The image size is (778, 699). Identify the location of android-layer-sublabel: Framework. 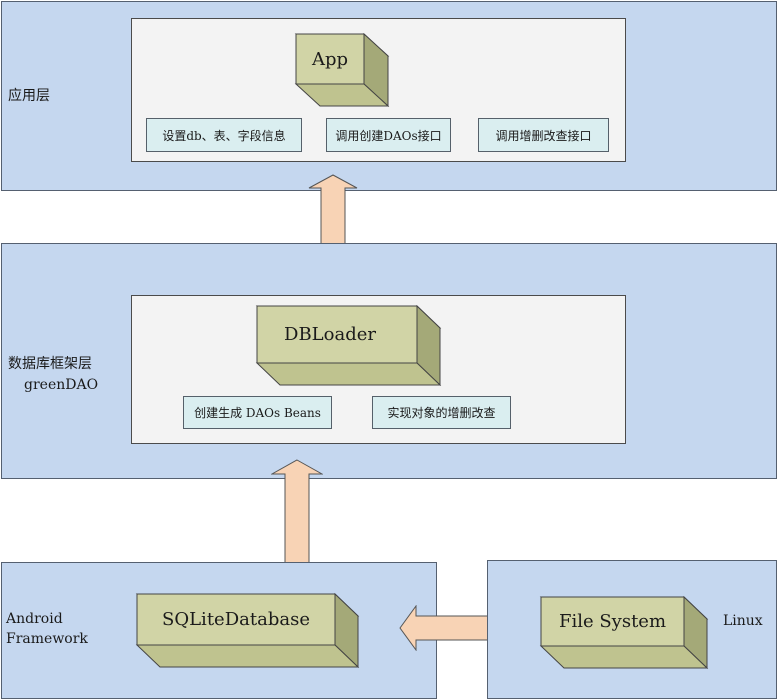
(47, 639).